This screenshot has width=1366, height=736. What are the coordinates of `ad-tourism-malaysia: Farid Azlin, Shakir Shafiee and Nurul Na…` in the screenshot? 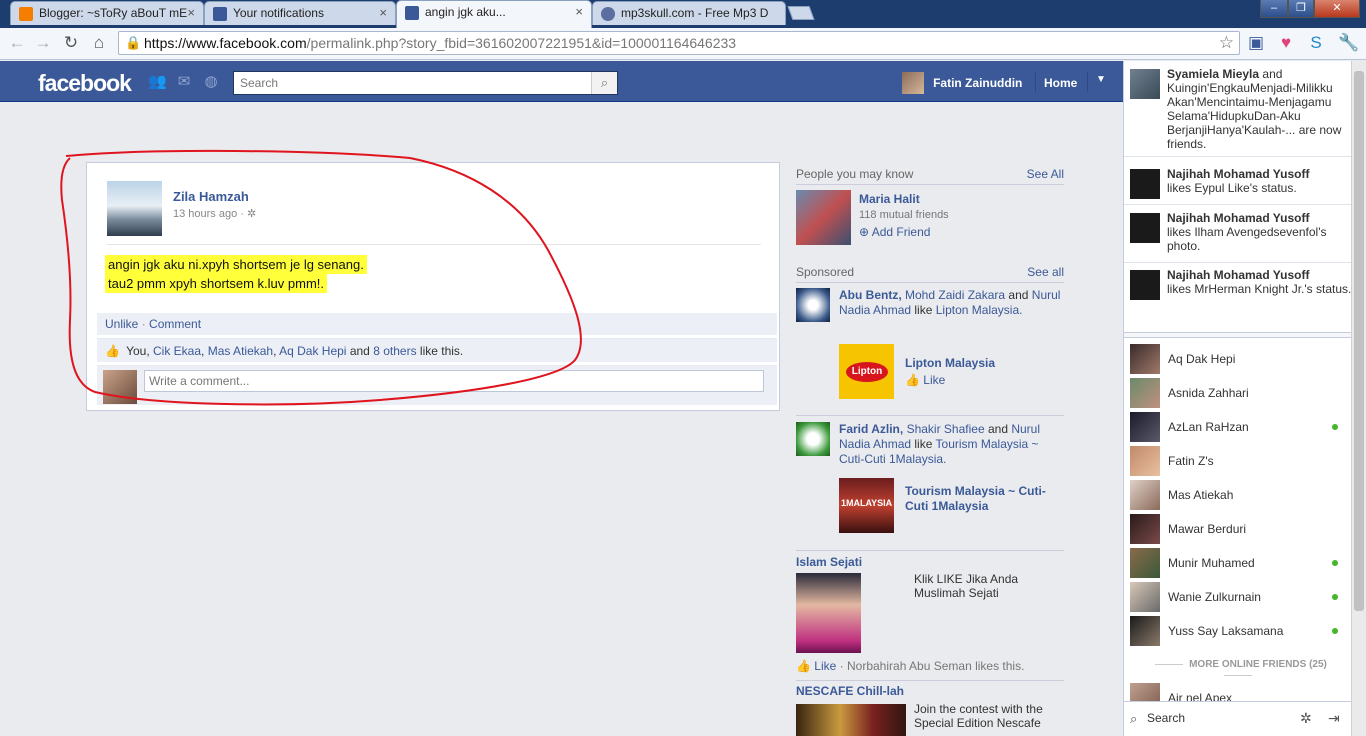 It's located at (930, 482).